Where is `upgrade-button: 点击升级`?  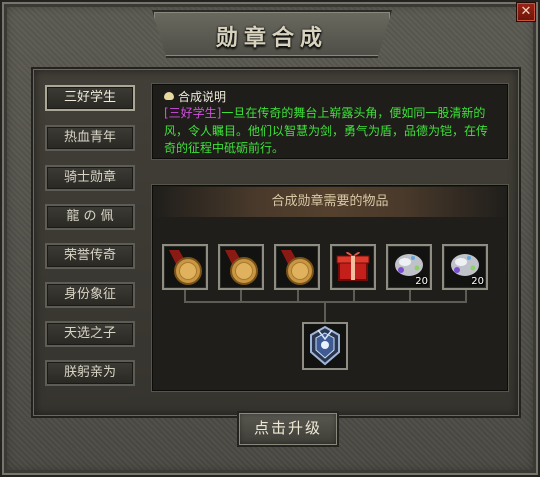 upgrade-button: 点击升级 is located at coordinates (288, 429).